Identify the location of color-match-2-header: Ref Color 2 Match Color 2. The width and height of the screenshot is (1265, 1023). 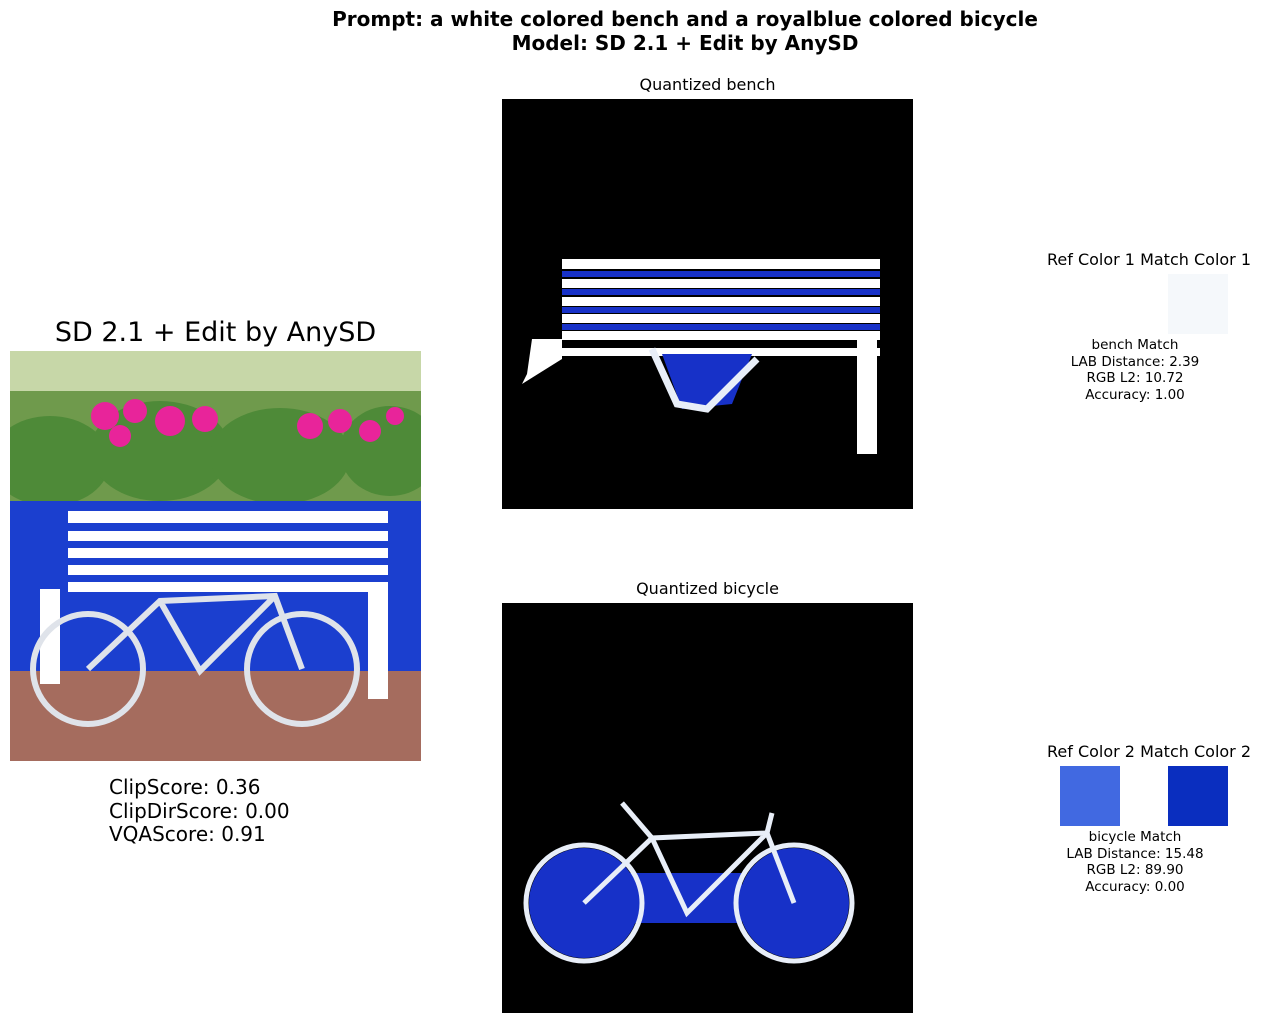
(1149, 751).